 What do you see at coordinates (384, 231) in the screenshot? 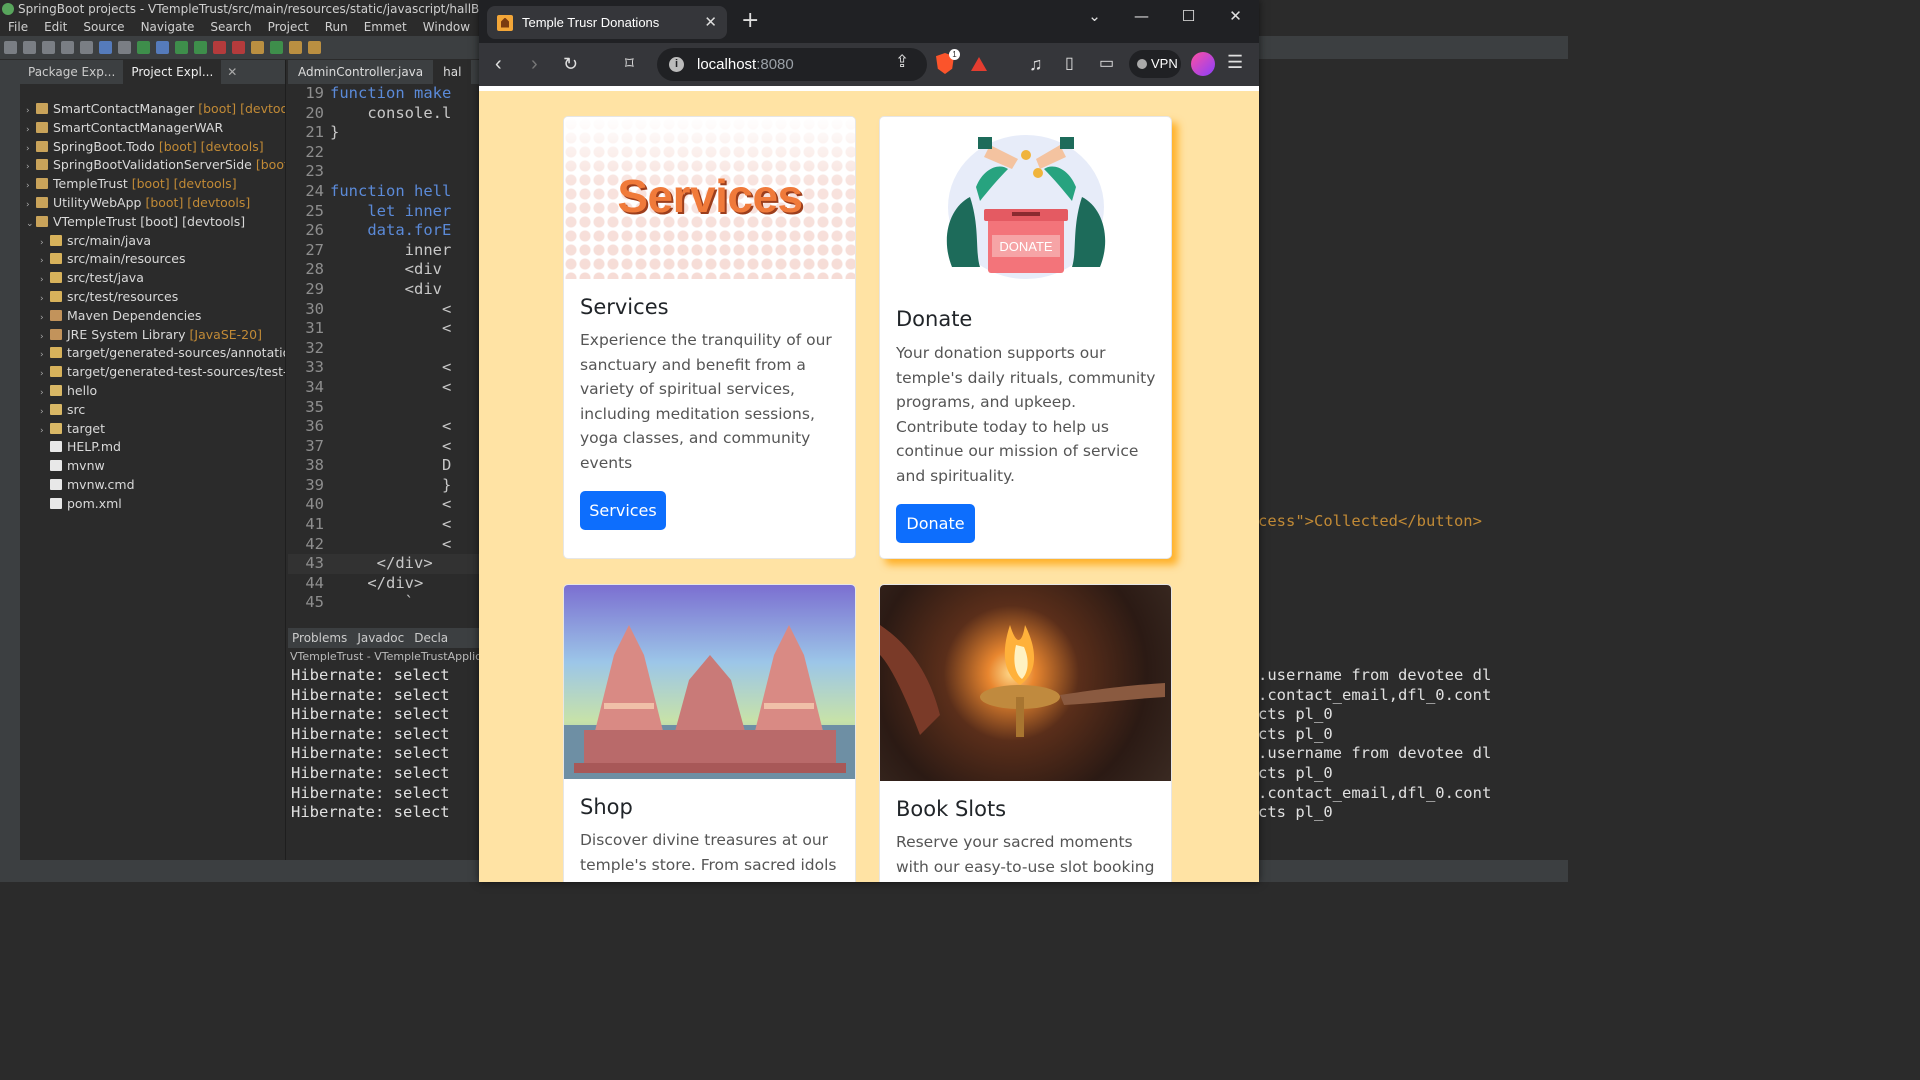
I see `code-line: 26 data.forE` at bounding box center [384, 231].